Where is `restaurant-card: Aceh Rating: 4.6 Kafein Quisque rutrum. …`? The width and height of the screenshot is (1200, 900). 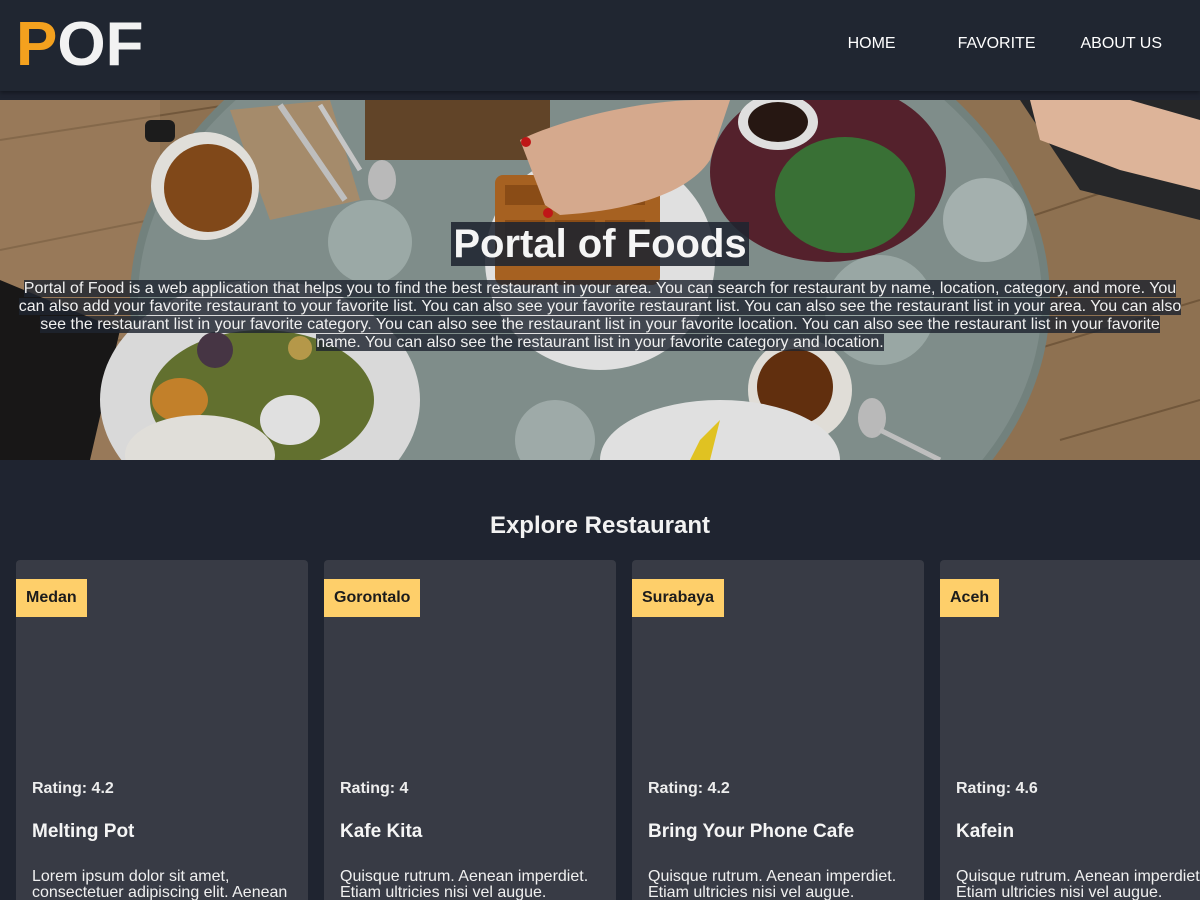
restaurant-card: Aceh Rating: 4.6 Kafein Quisque rutrum. … is located at coordinates (1070, 730).